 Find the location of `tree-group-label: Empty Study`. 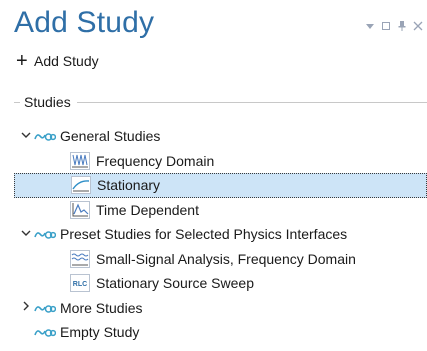

tree-group-label: Empty Study is located at coordinates (100, 332).